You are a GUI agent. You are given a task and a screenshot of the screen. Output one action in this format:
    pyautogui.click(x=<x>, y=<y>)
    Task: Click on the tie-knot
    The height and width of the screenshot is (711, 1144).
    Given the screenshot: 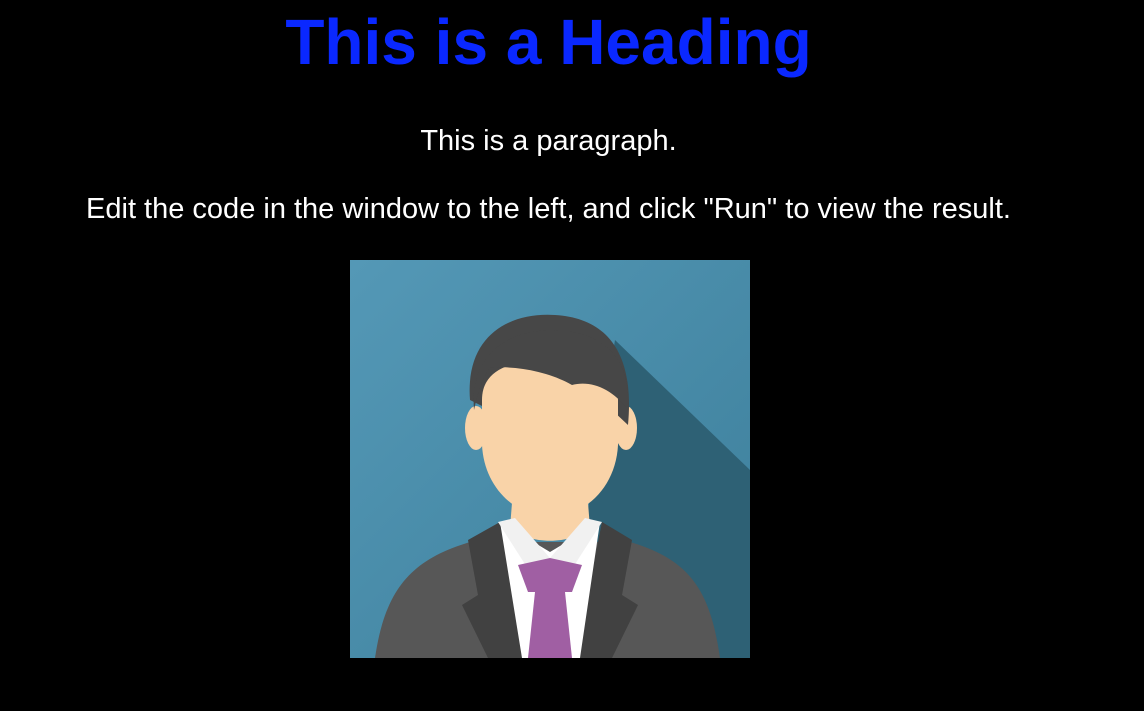 What is the action you would take?
    pyautogui.click(x=550, y=575)
    